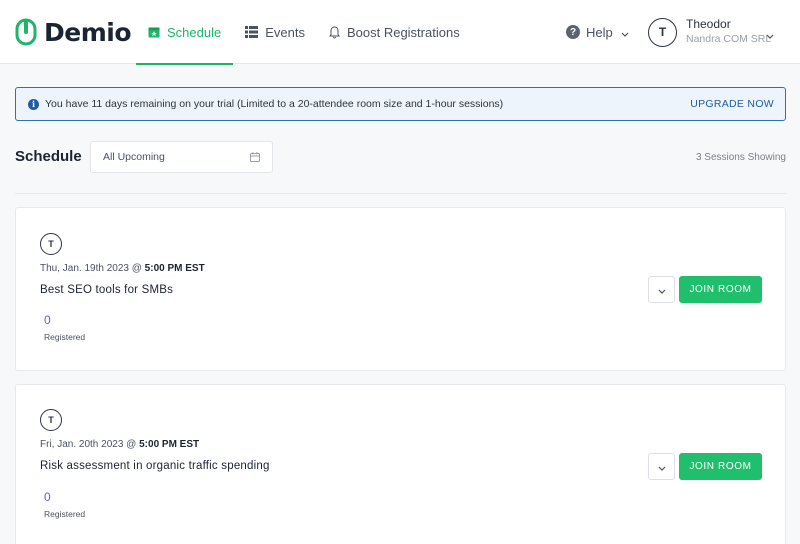  I want to click on tab-schedule-label: Schedule, so click(194, 32).